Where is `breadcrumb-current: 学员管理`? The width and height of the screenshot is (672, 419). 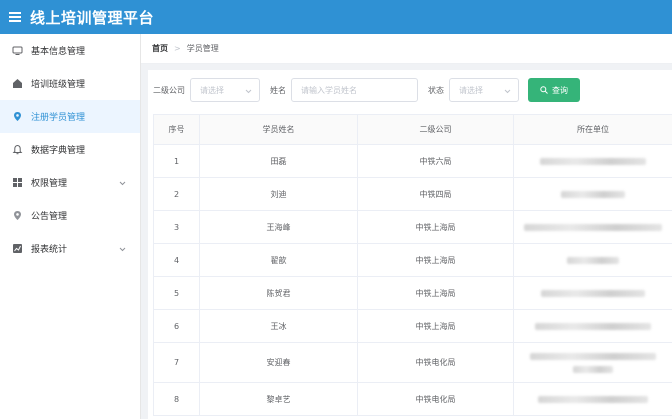
breadcrumb-current: 学员管理 is located at coordinates (202, 48).